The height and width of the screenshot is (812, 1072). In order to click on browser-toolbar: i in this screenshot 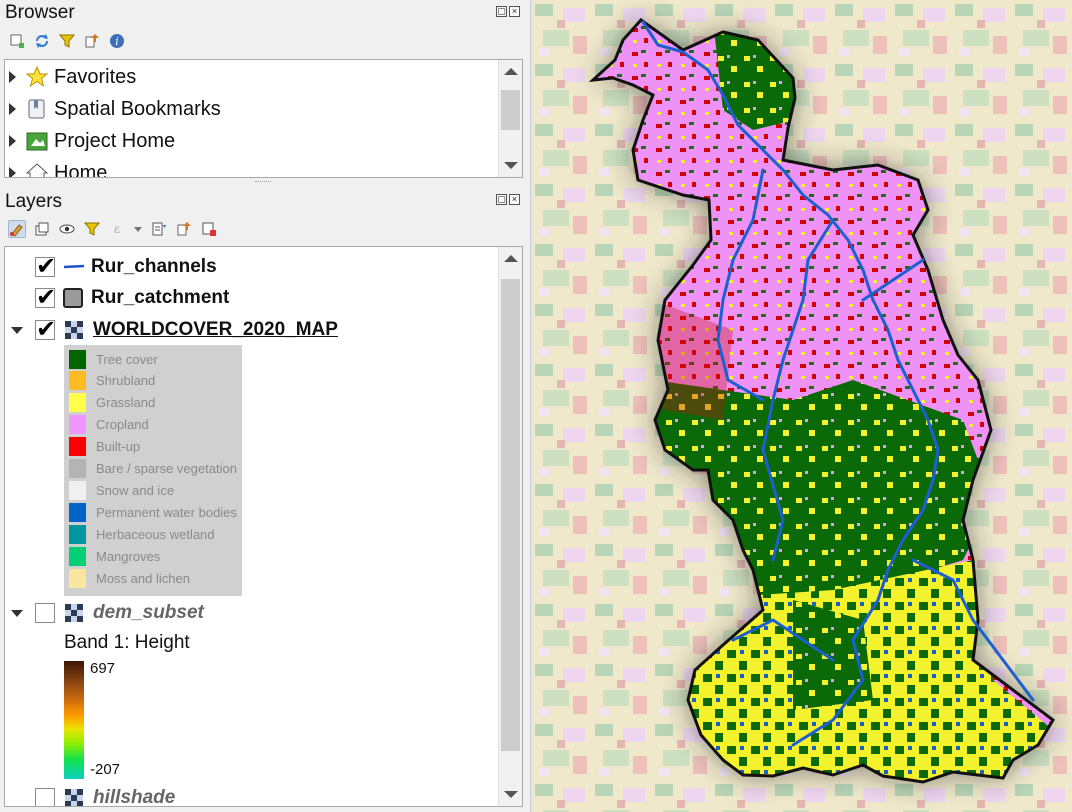, I will do `click(67, 41)`.